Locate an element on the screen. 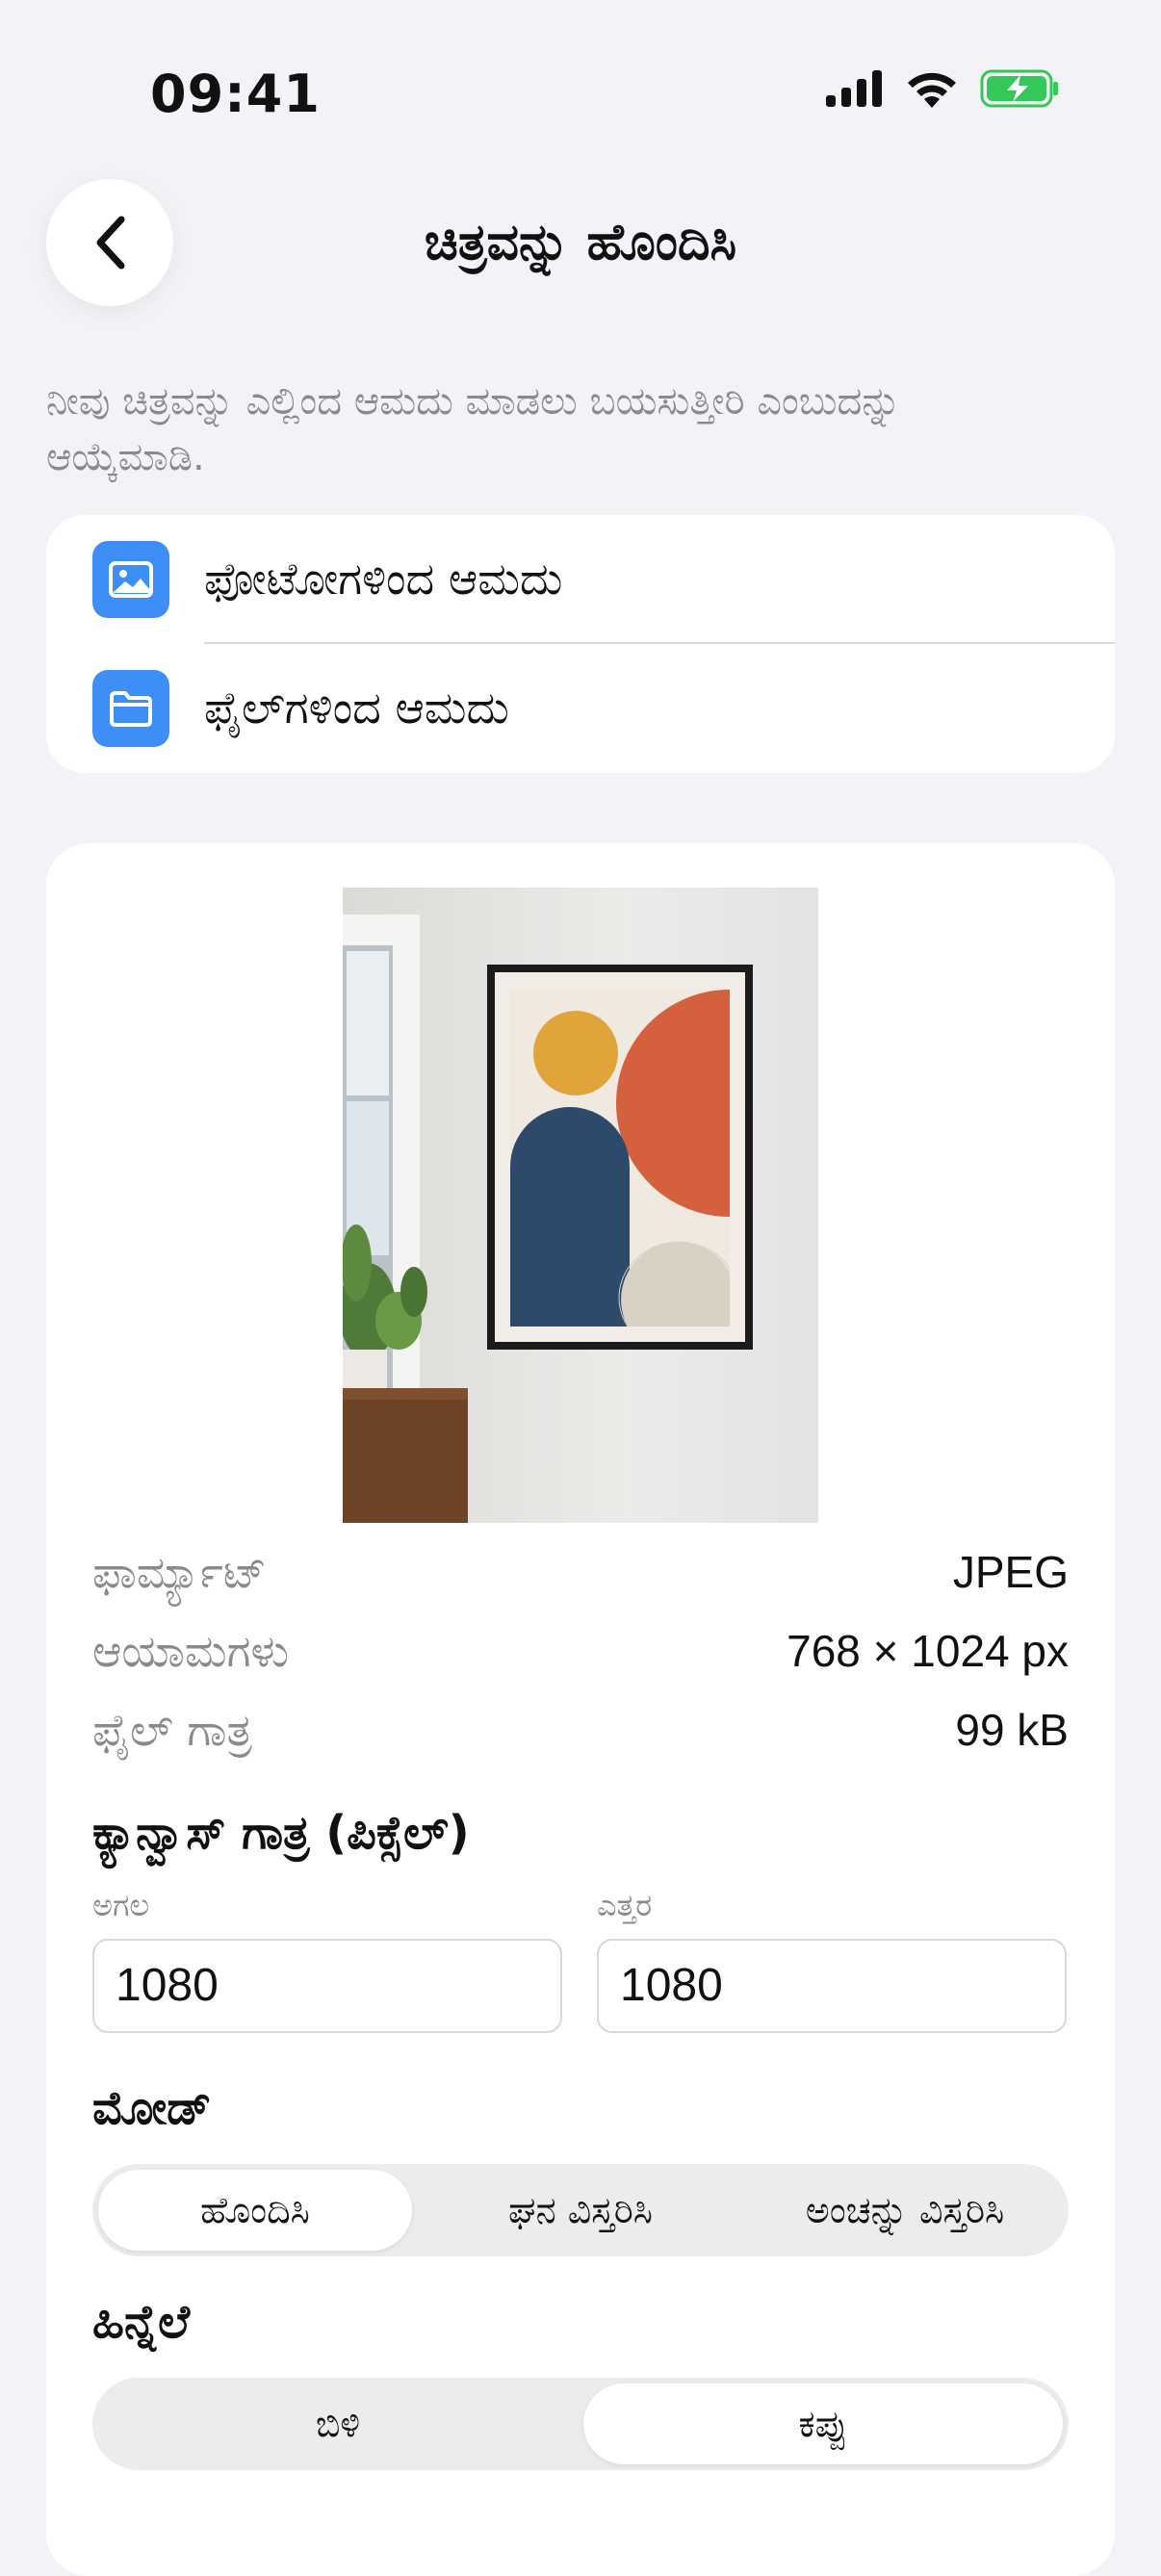 This screenshot has height=2576, width=1161. status-icons is located at coordinates (943, 88).